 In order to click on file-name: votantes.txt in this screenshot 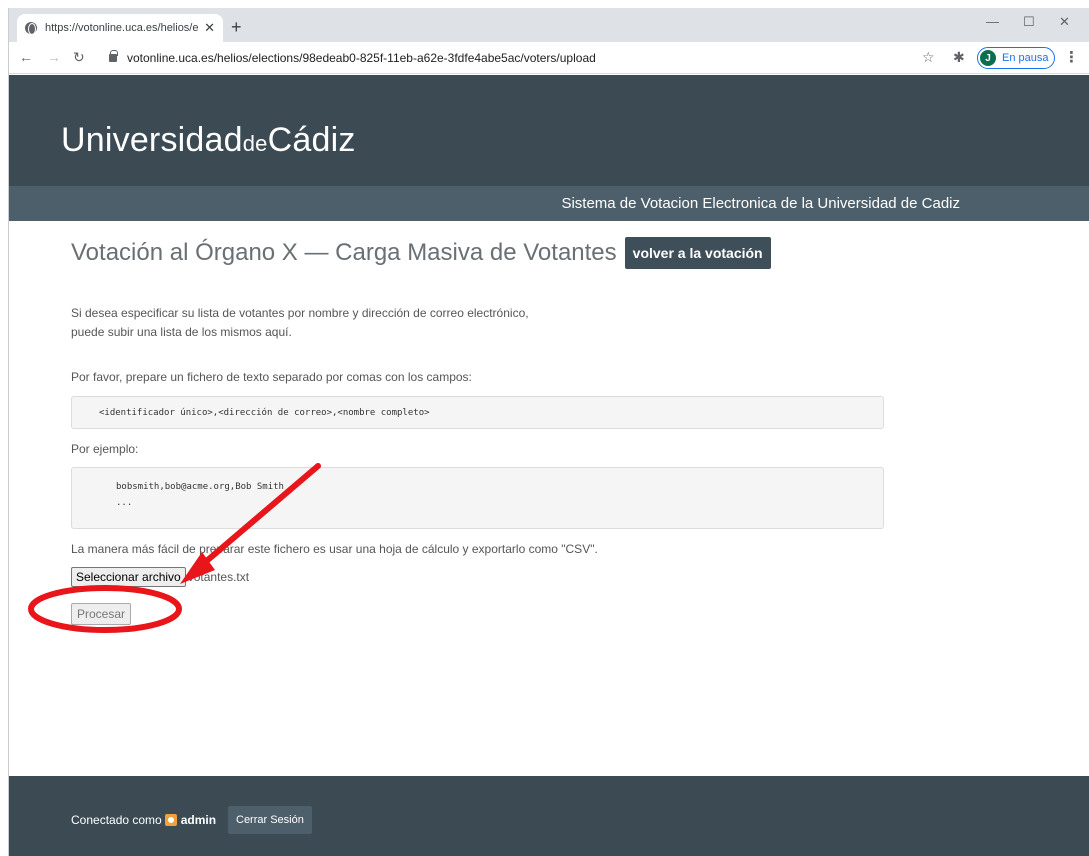, I will do `click(218, 577)`.